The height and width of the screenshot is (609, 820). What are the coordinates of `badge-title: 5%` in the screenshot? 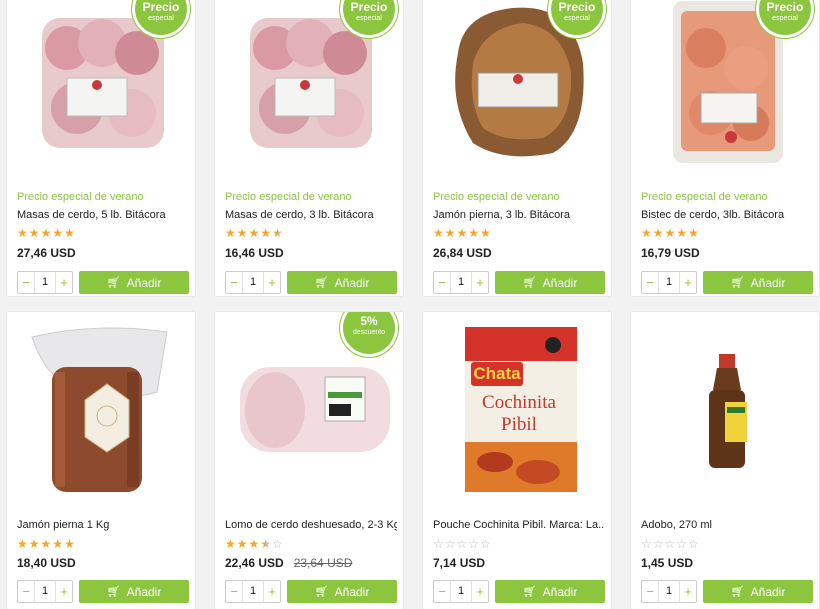 It's located at (369, 321).